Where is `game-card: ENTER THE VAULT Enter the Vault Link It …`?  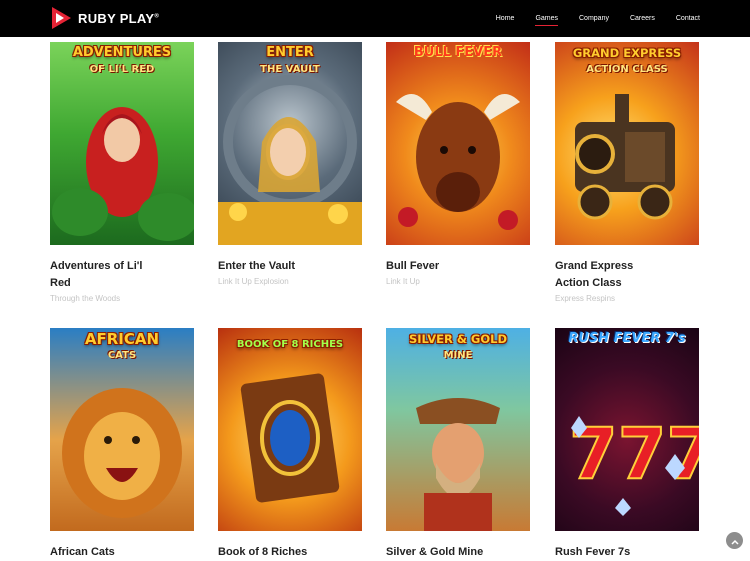
game-card: ENTER THE VAULT Enter the Vault Link It … is located at coordinates (290, 164).